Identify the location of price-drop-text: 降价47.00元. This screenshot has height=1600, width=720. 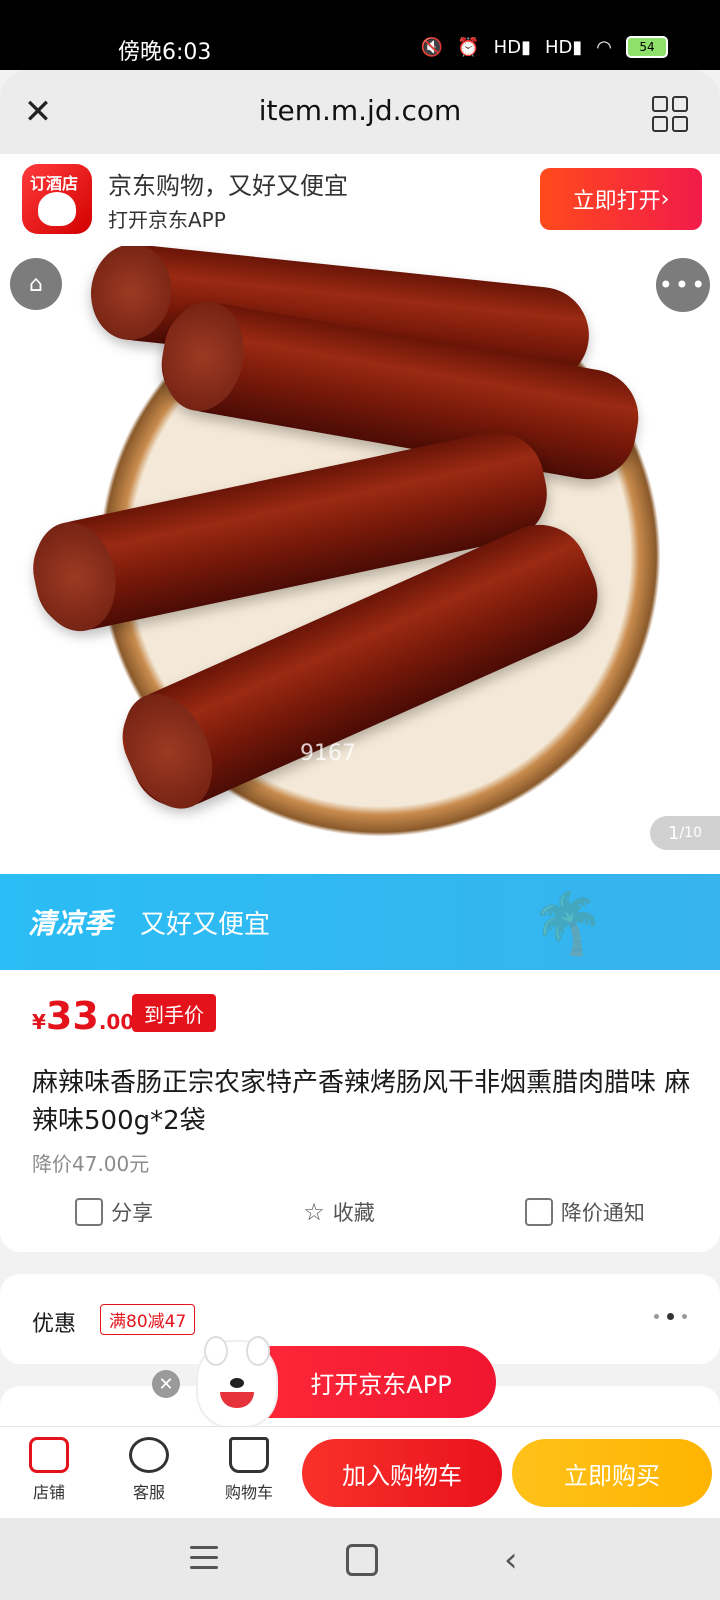
(91, 1164).